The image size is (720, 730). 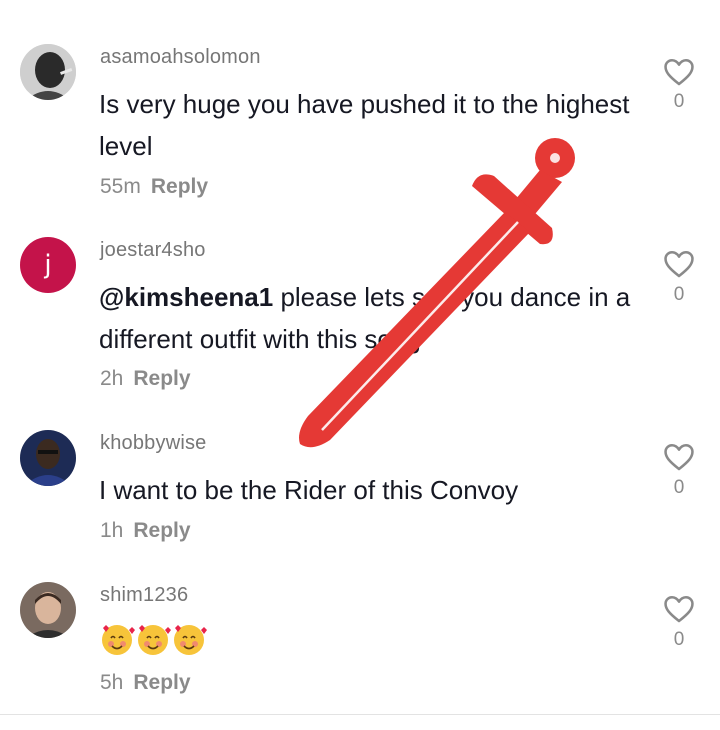 I want to click on mention-link: @kimsheena1, so click(x=186, y=297).